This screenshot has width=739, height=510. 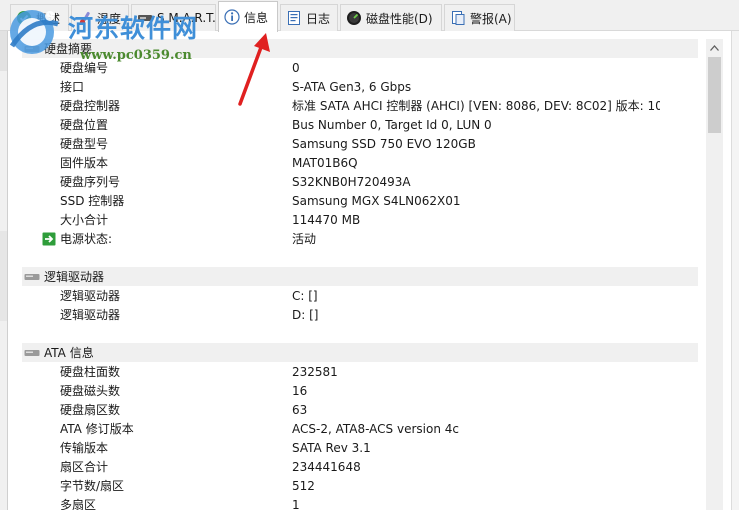 What do you see at coordinates (34, 33) in the screenshot?
I see `watermark-logo` at bounding box center [34, 33].